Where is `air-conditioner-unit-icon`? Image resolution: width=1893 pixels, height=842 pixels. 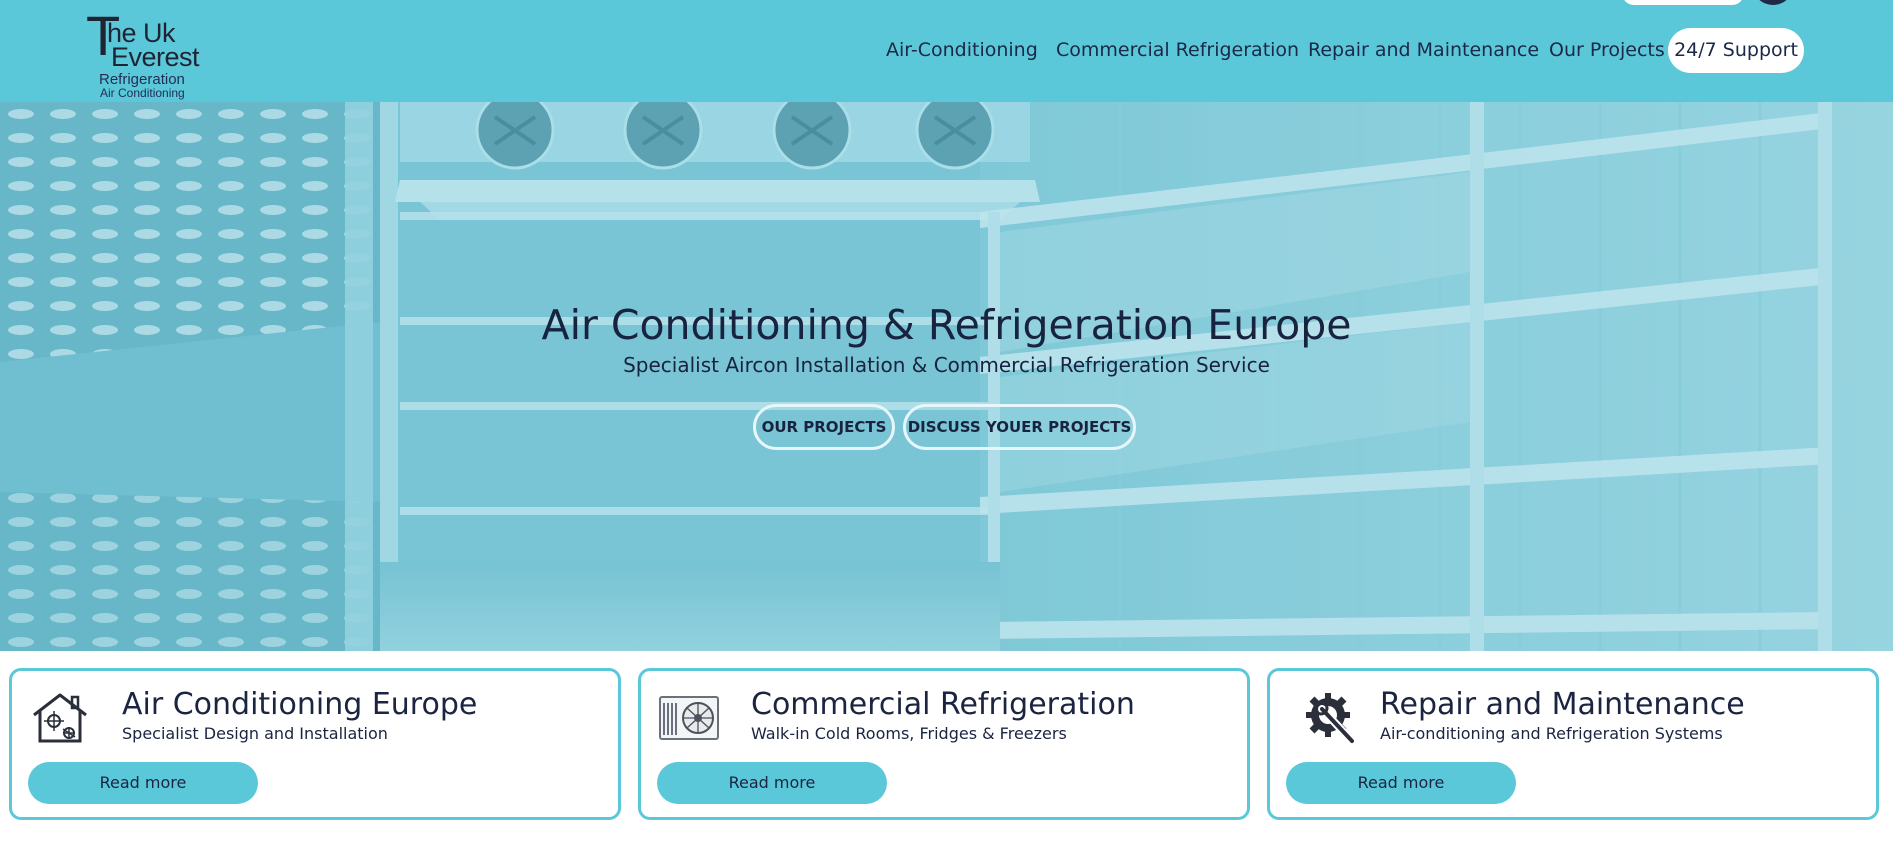
air-conditioner-unit-icon is located at coordinates (689, 718).